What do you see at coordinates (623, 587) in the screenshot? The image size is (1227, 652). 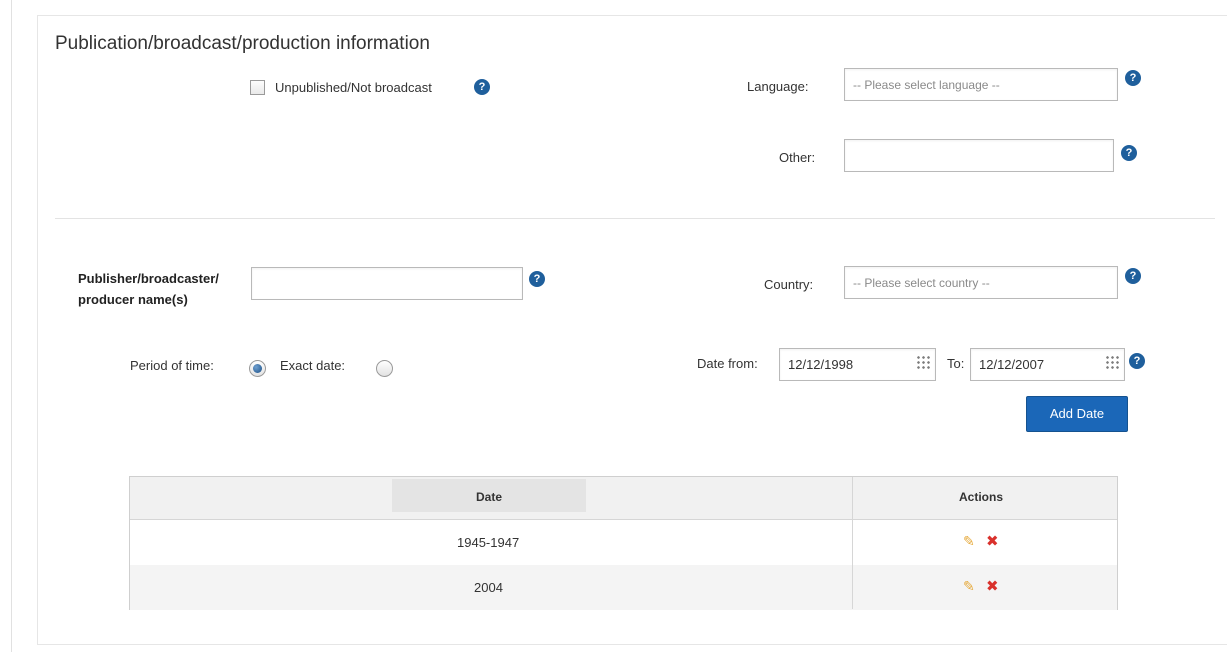 I see `table-row: 2004 ✎ ✖` at bounding box center [623, 587].